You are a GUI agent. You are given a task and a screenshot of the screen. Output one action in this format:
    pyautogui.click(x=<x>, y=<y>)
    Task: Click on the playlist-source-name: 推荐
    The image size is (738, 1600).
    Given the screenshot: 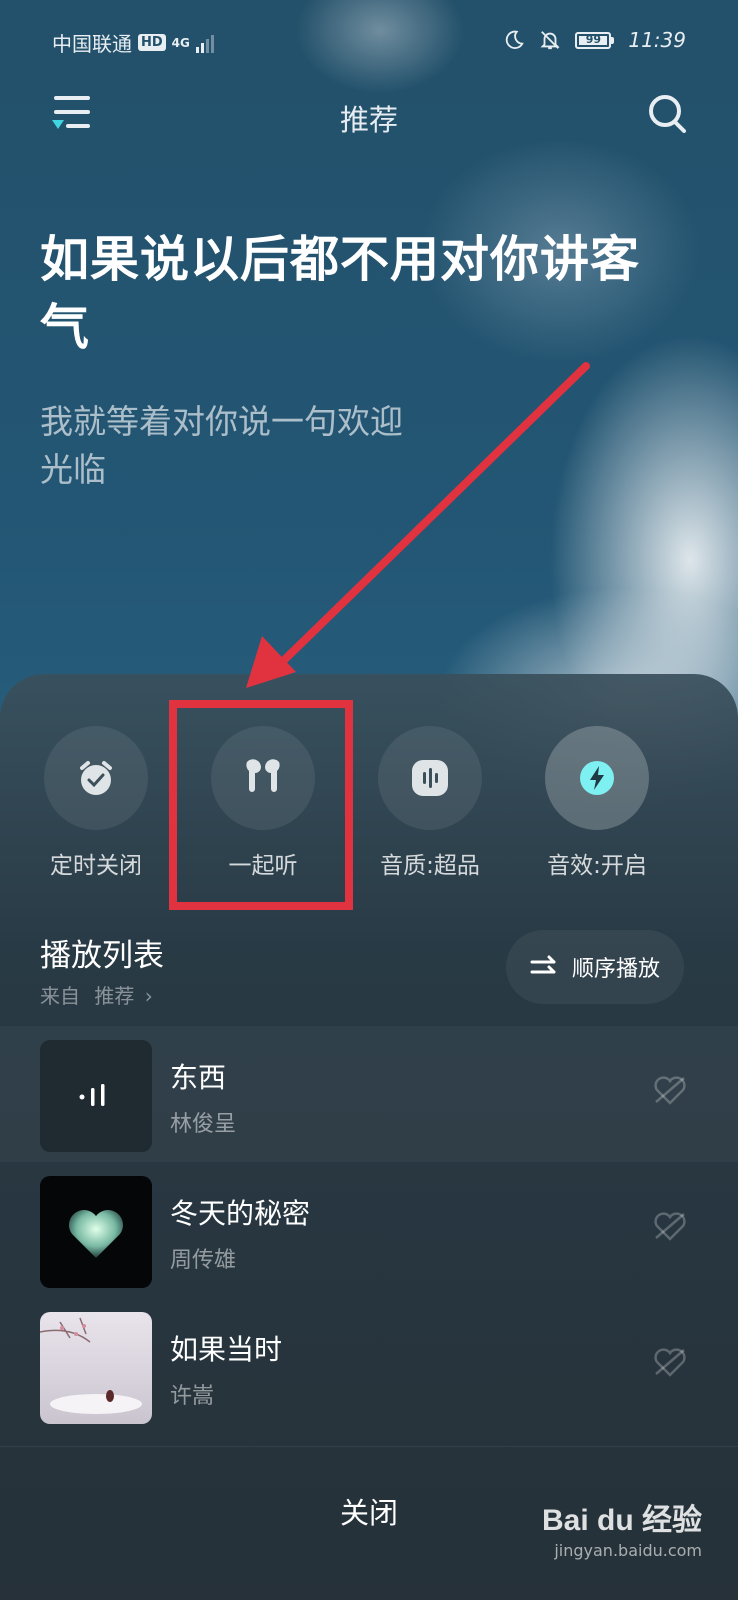 What is the action you would take?
    pyautogui.click(x=114, y=996)
    